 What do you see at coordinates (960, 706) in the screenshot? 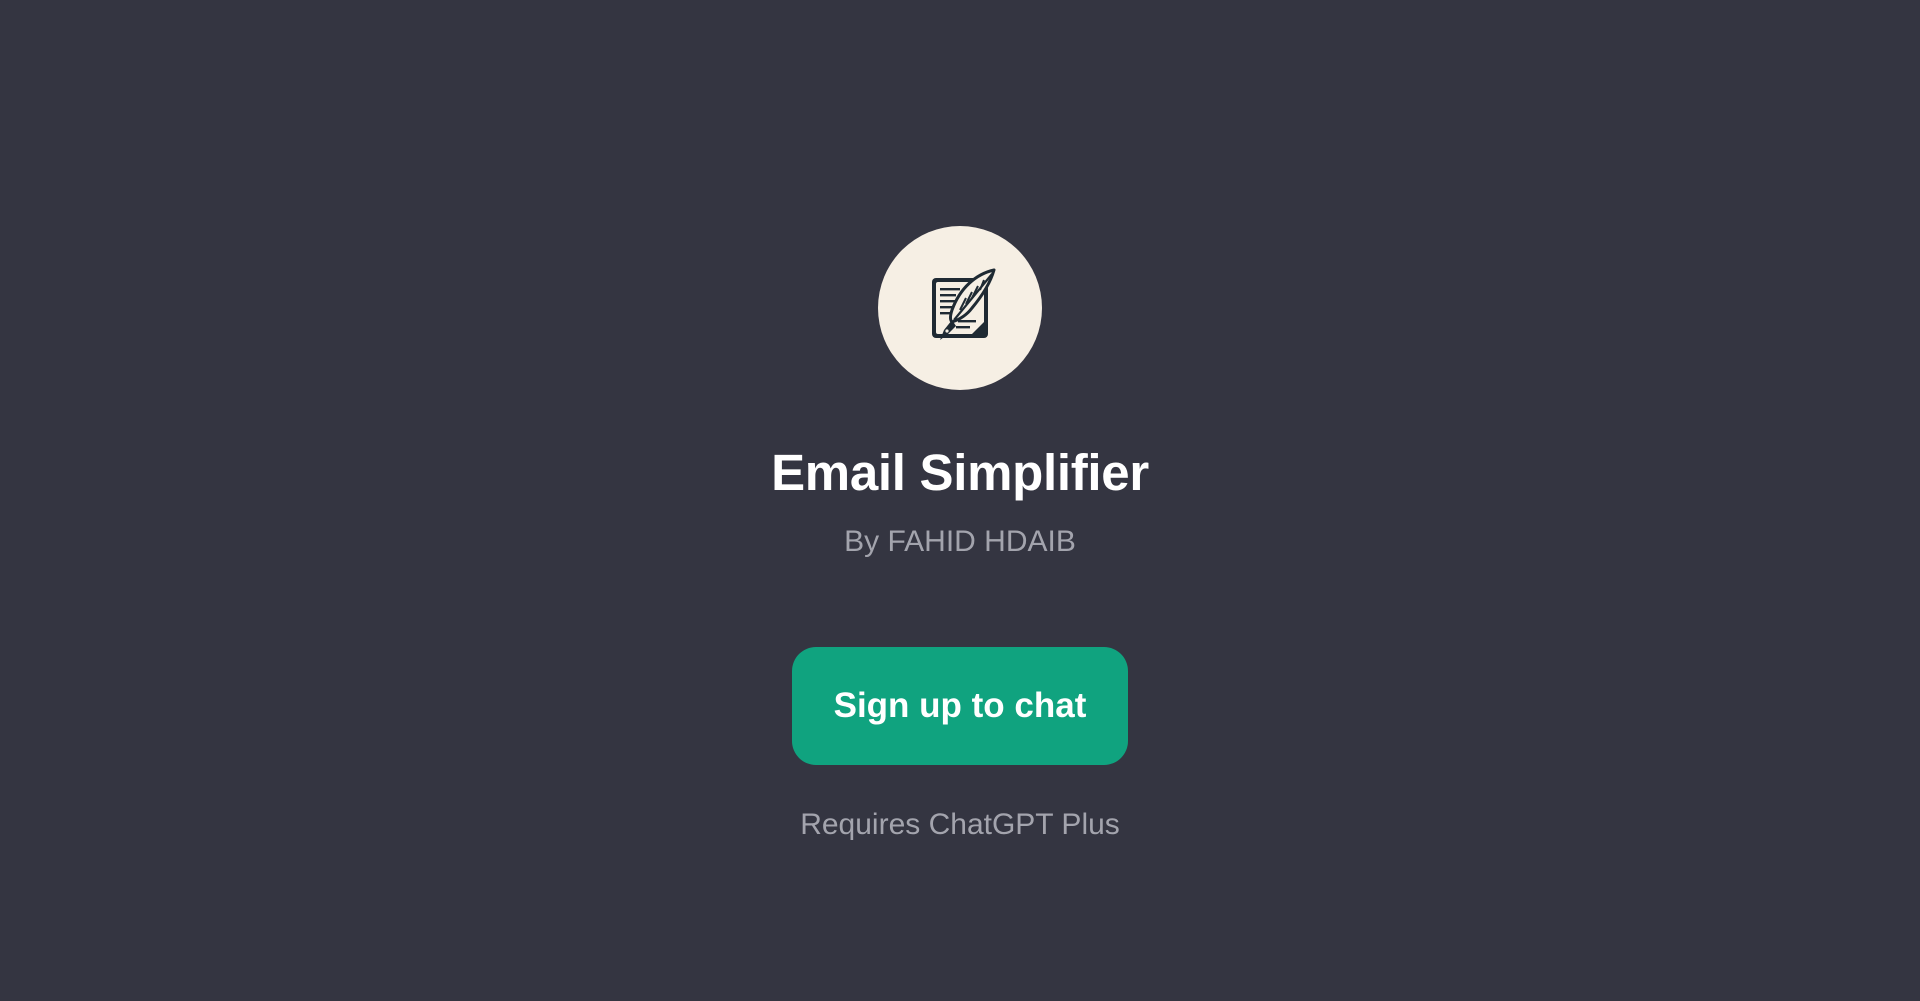
I see `sign-up-to-chat-button: Sign up to chat` at bounding box center [960, 706].